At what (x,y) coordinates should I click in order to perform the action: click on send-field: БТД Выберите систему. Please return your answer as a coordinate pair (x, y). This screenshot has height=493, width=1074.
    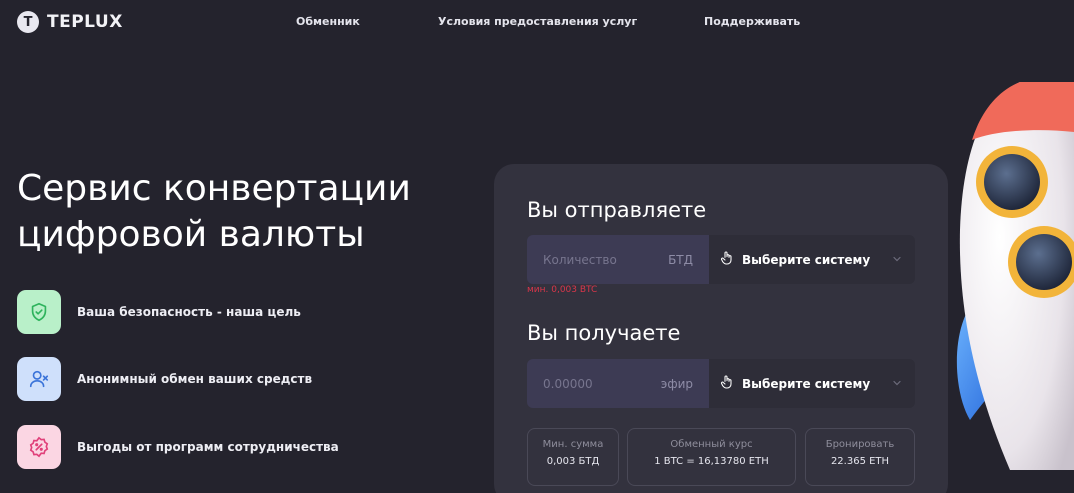
    Looking at the image, I should click on (721, 259).